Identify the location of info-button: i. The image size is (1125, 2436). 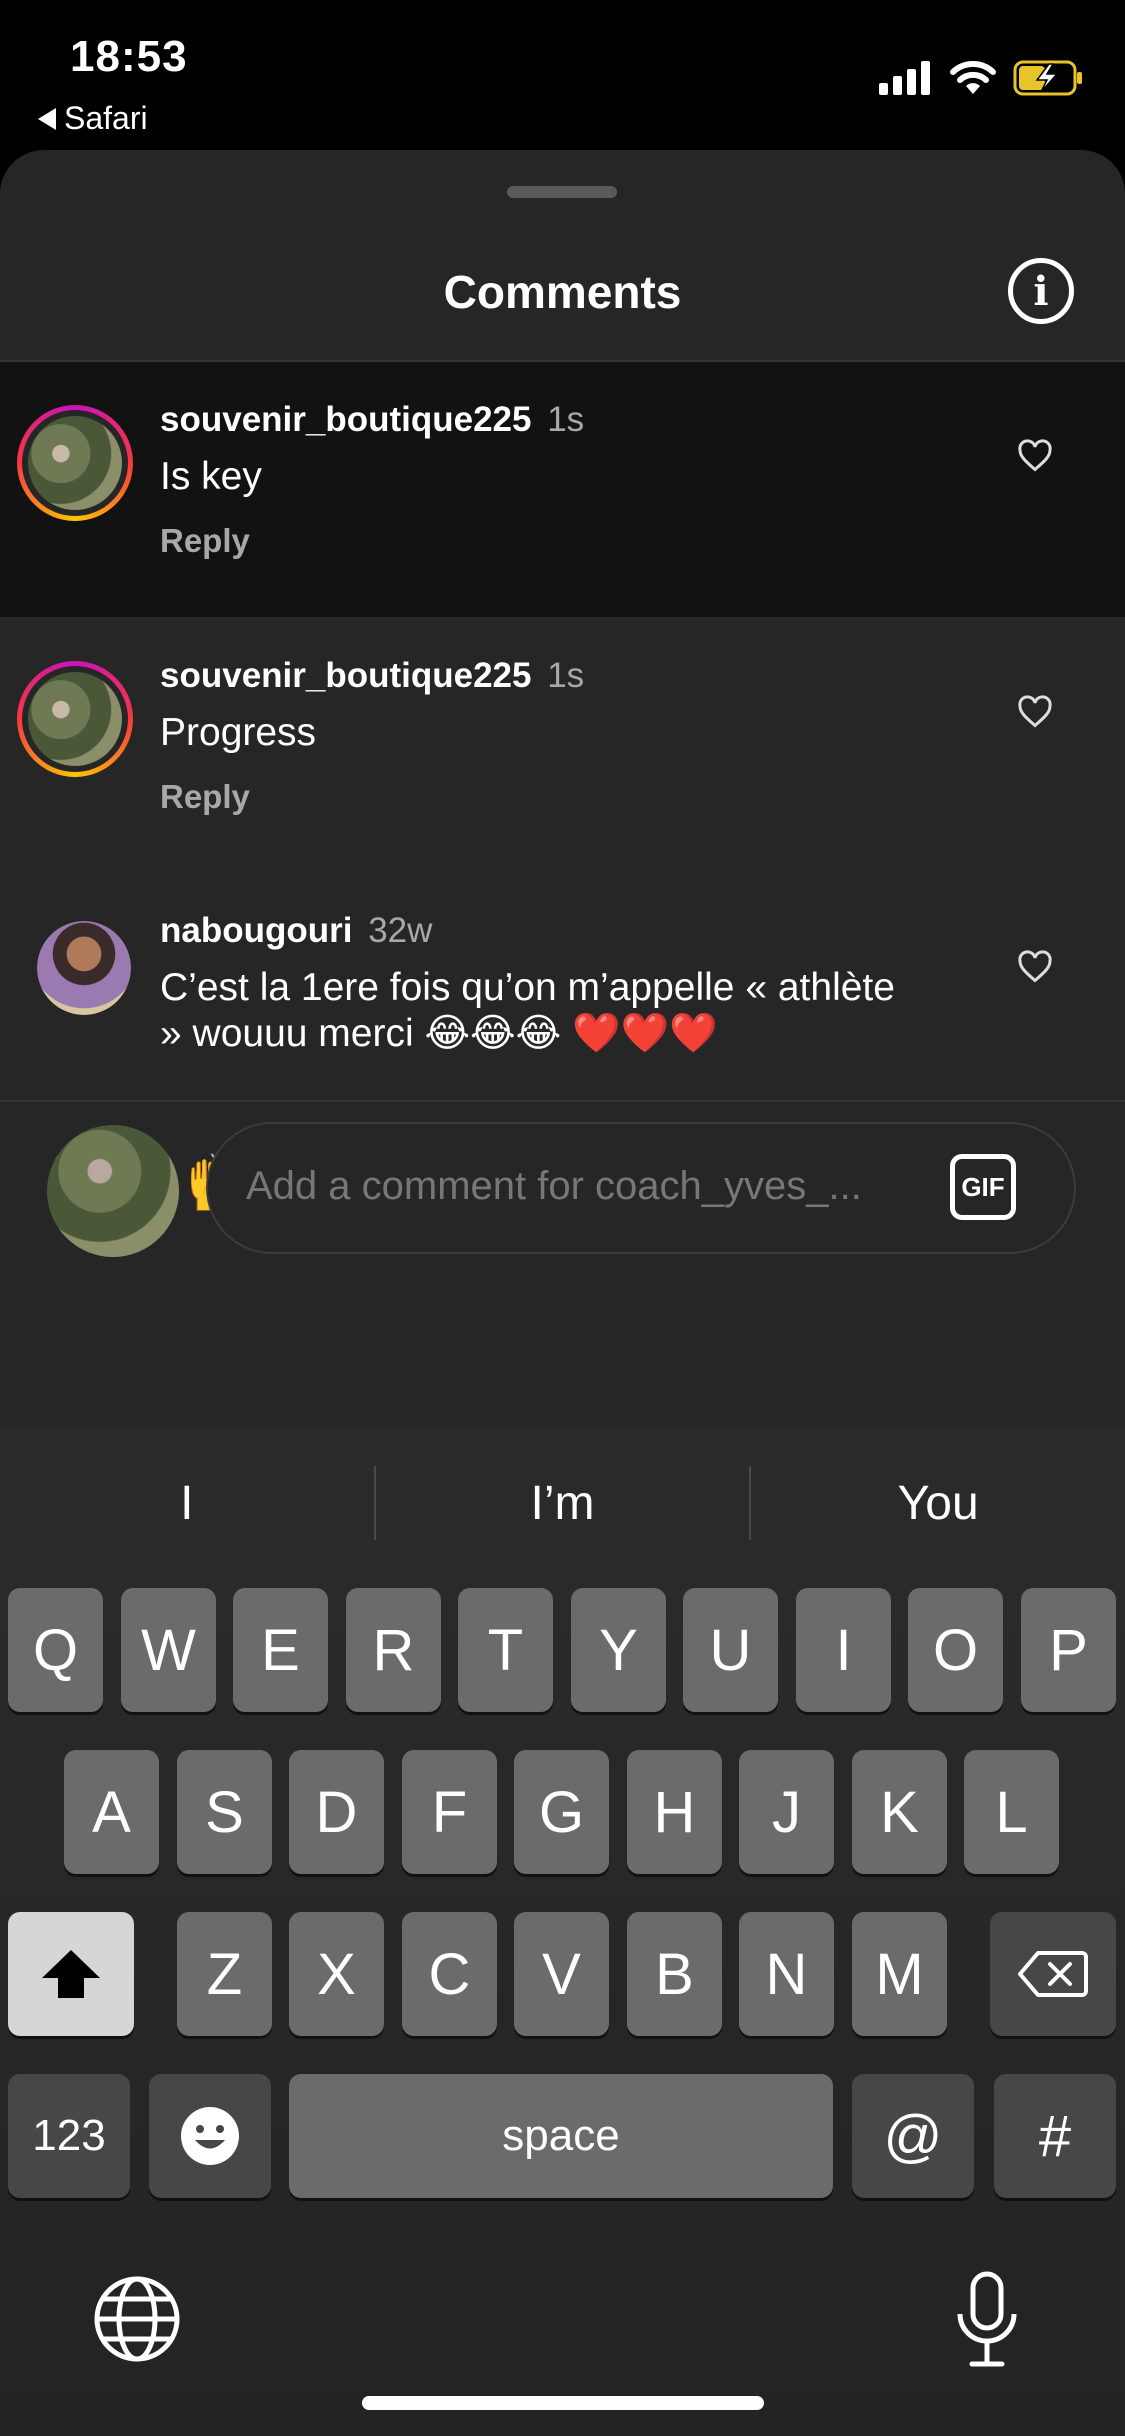
(1041, 291).